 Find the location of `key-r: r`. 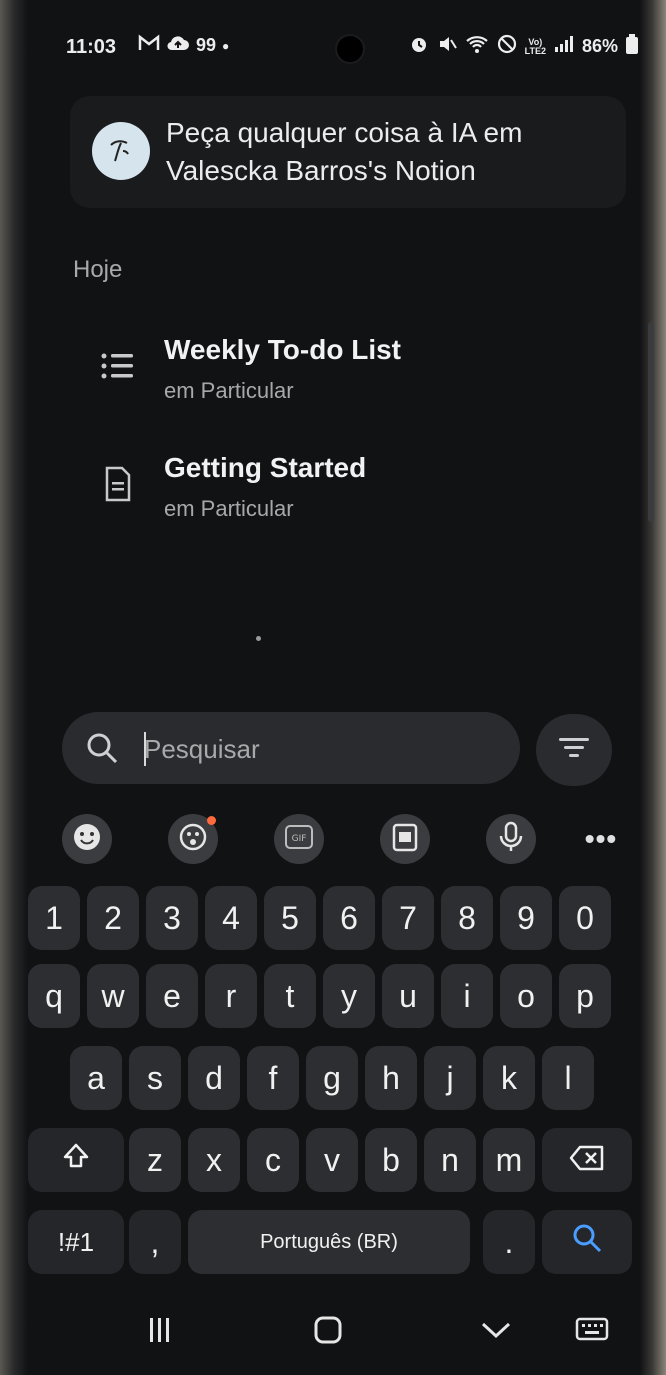

key-r: r is located at coordinates (231, 996).